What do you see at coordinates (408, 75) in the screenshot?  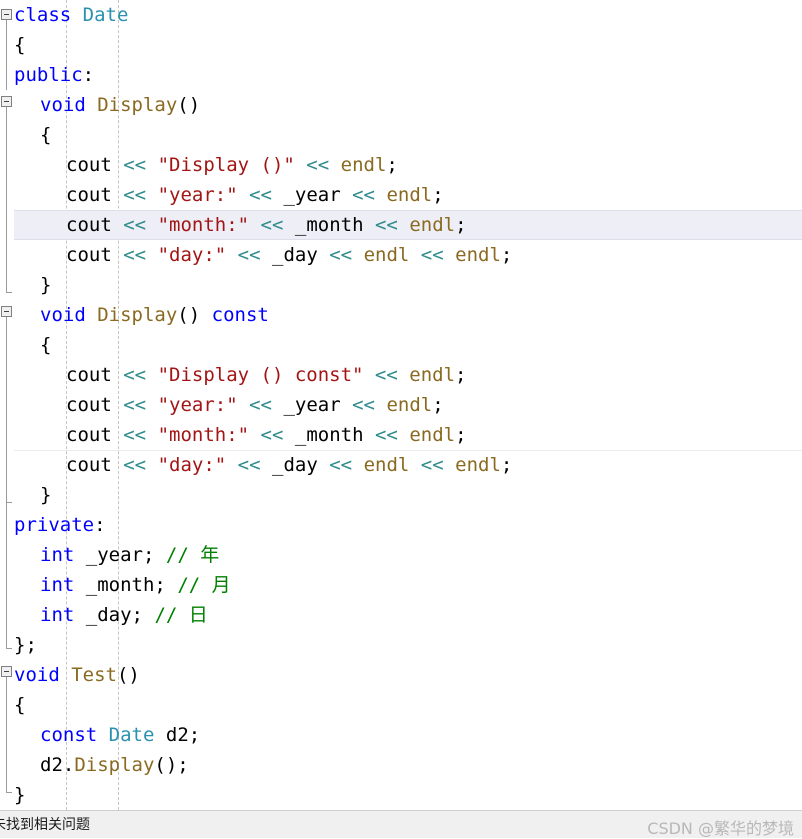 I see `code-line: public:` at bounding box center [408, 75].